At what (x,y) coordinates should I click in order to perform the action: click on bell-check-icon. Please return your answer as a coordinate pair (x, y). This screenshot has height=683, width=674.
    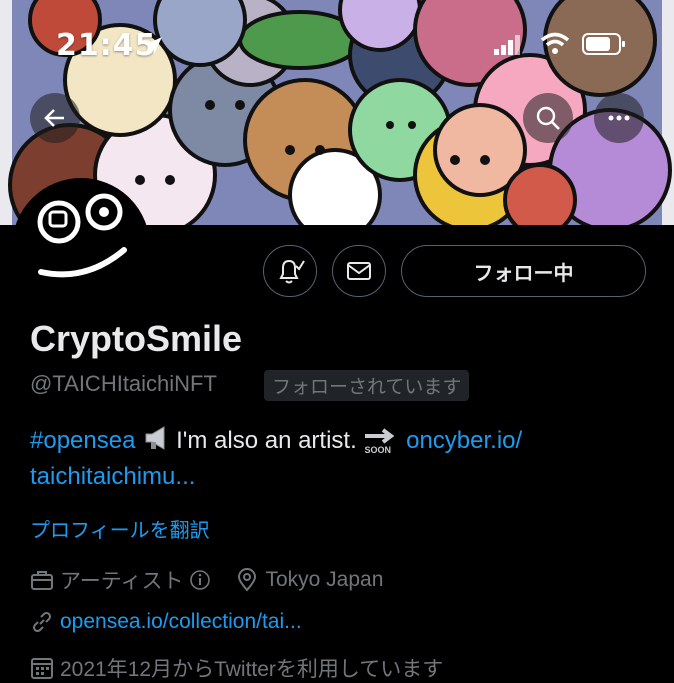
    Looking at the image, I should click on (292, 271).